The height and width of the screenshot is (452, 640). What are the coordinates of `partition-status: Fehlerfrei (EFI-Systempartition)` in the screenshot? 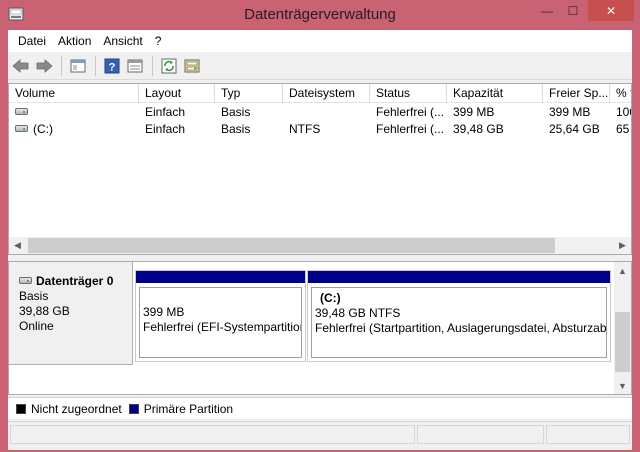 It's located at (222, 327).